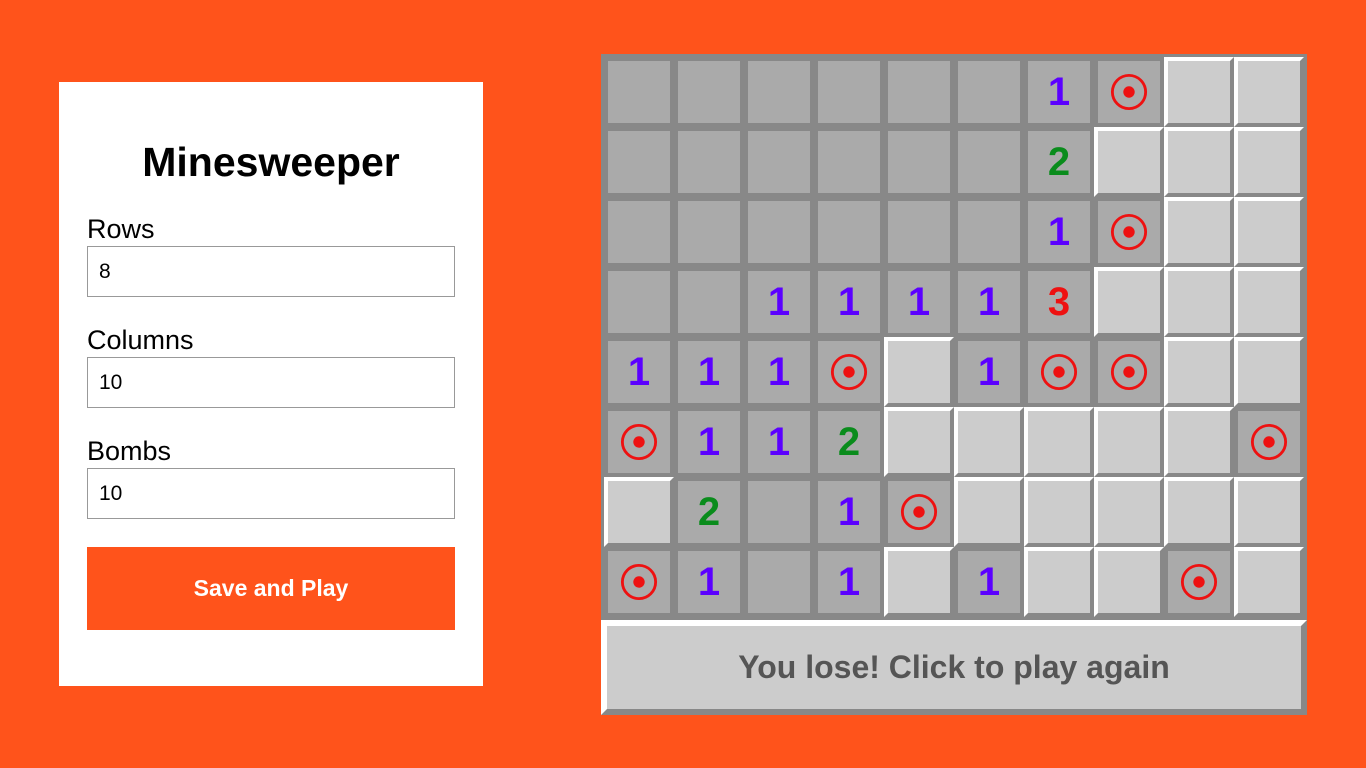 The width and height of the screenshot is (1366, 768). Describe the element at coordinates (1059, 302) in the screenshot. I see `cell-number: 3` at that location.